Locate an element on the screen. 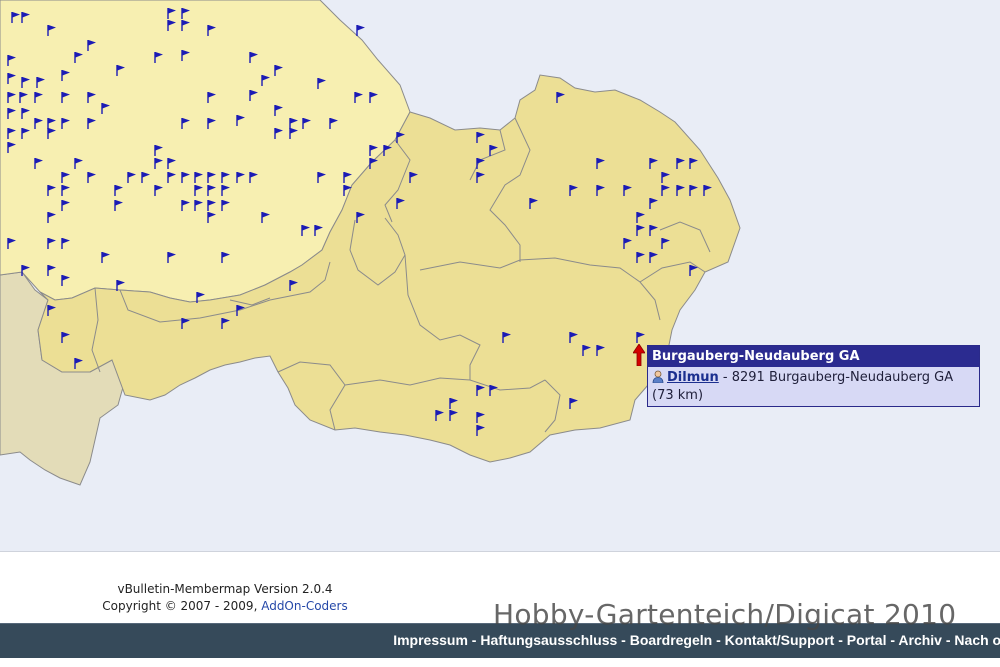 This screenshot has height=667, width=1000. footer-link-haftungsausschluss: Haftungsausschluss is located at coordinates (548, 640).